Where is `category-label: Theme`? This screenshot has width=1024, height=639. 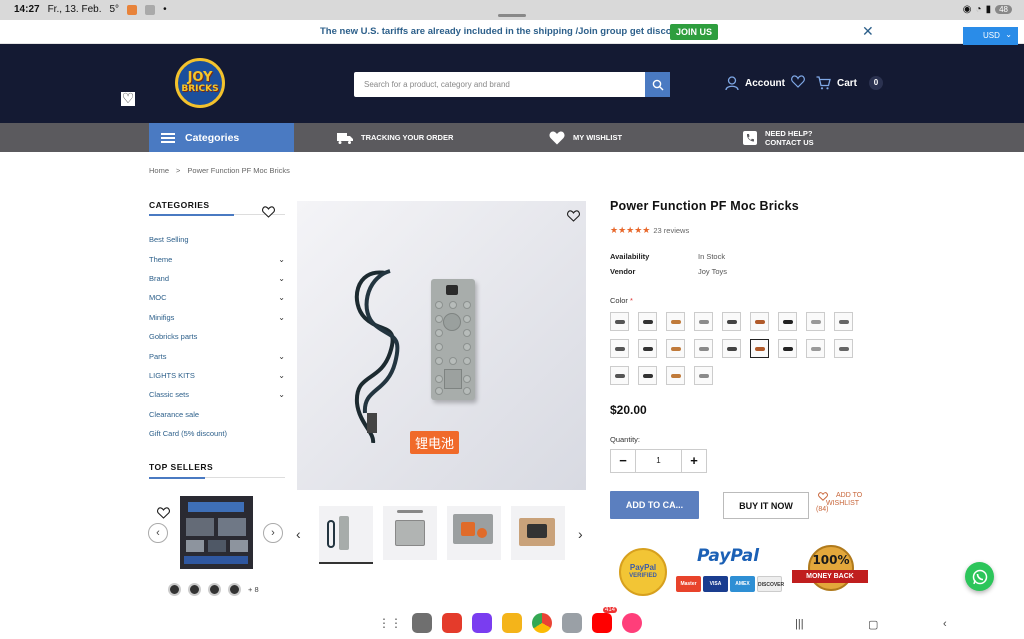 category-label: Theme is located at coordinates (161, 259).